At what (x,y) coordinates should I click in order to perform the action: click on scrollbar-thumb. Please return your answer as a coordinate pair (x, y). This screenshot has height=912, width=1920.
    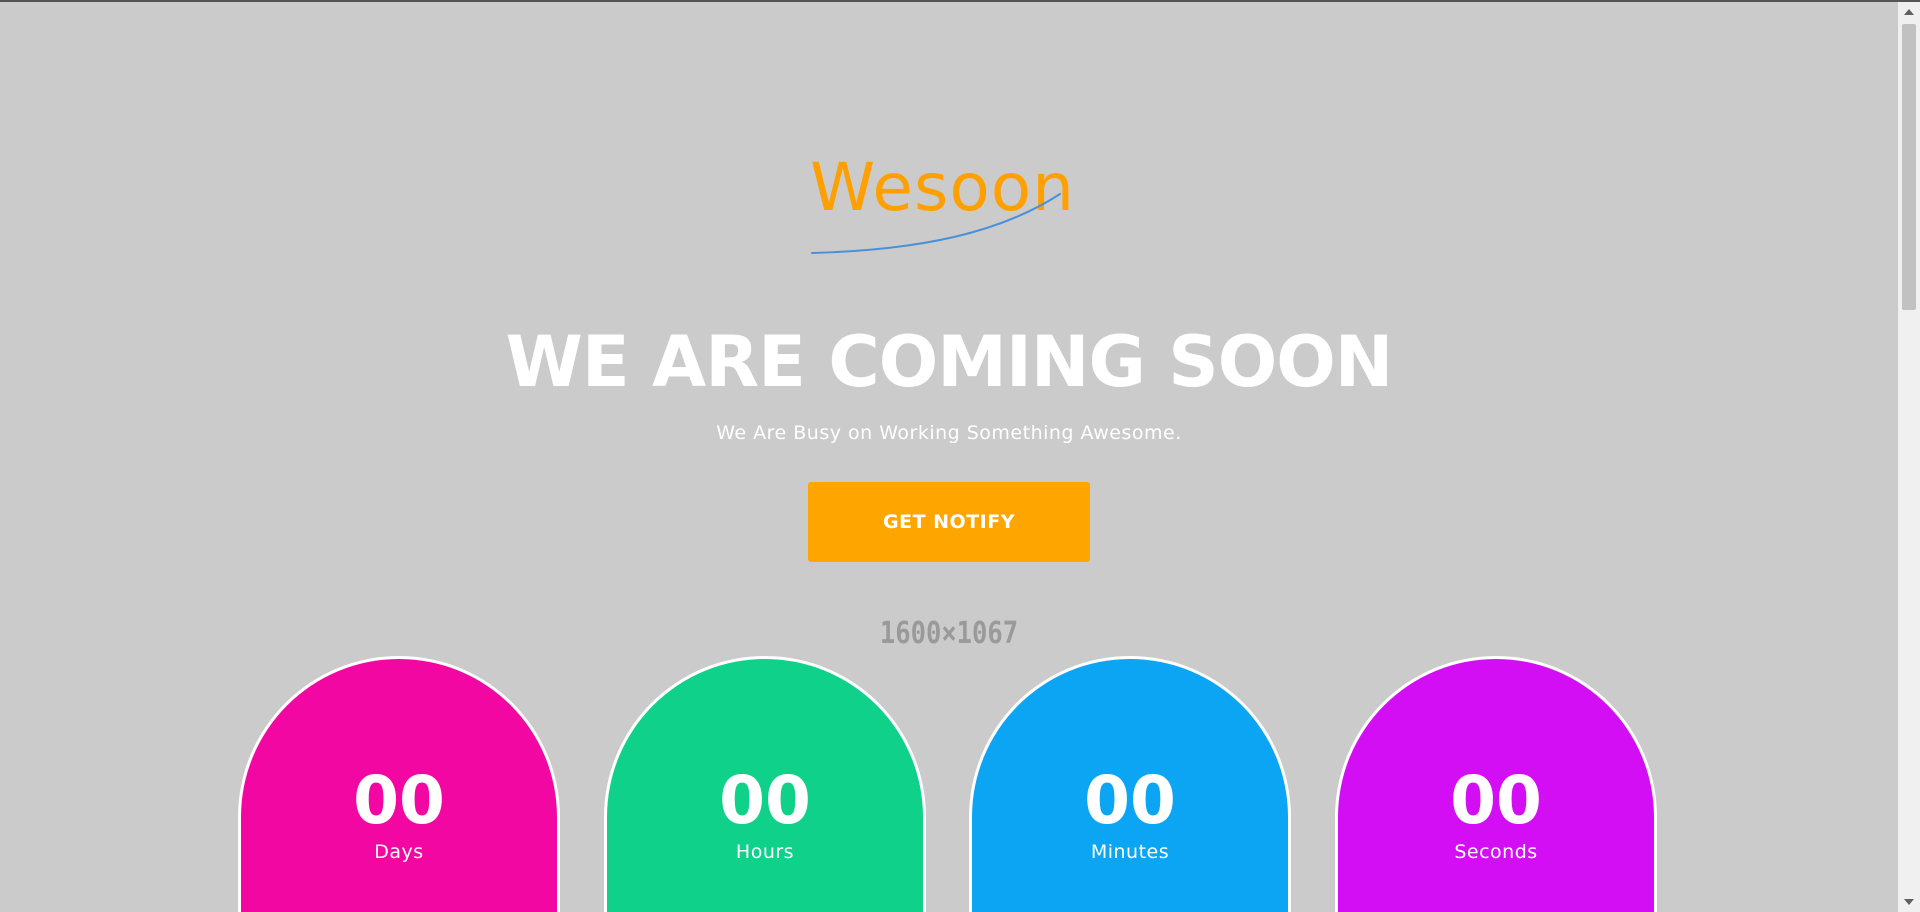
    Looking at the image, I should click on (1909, 167).